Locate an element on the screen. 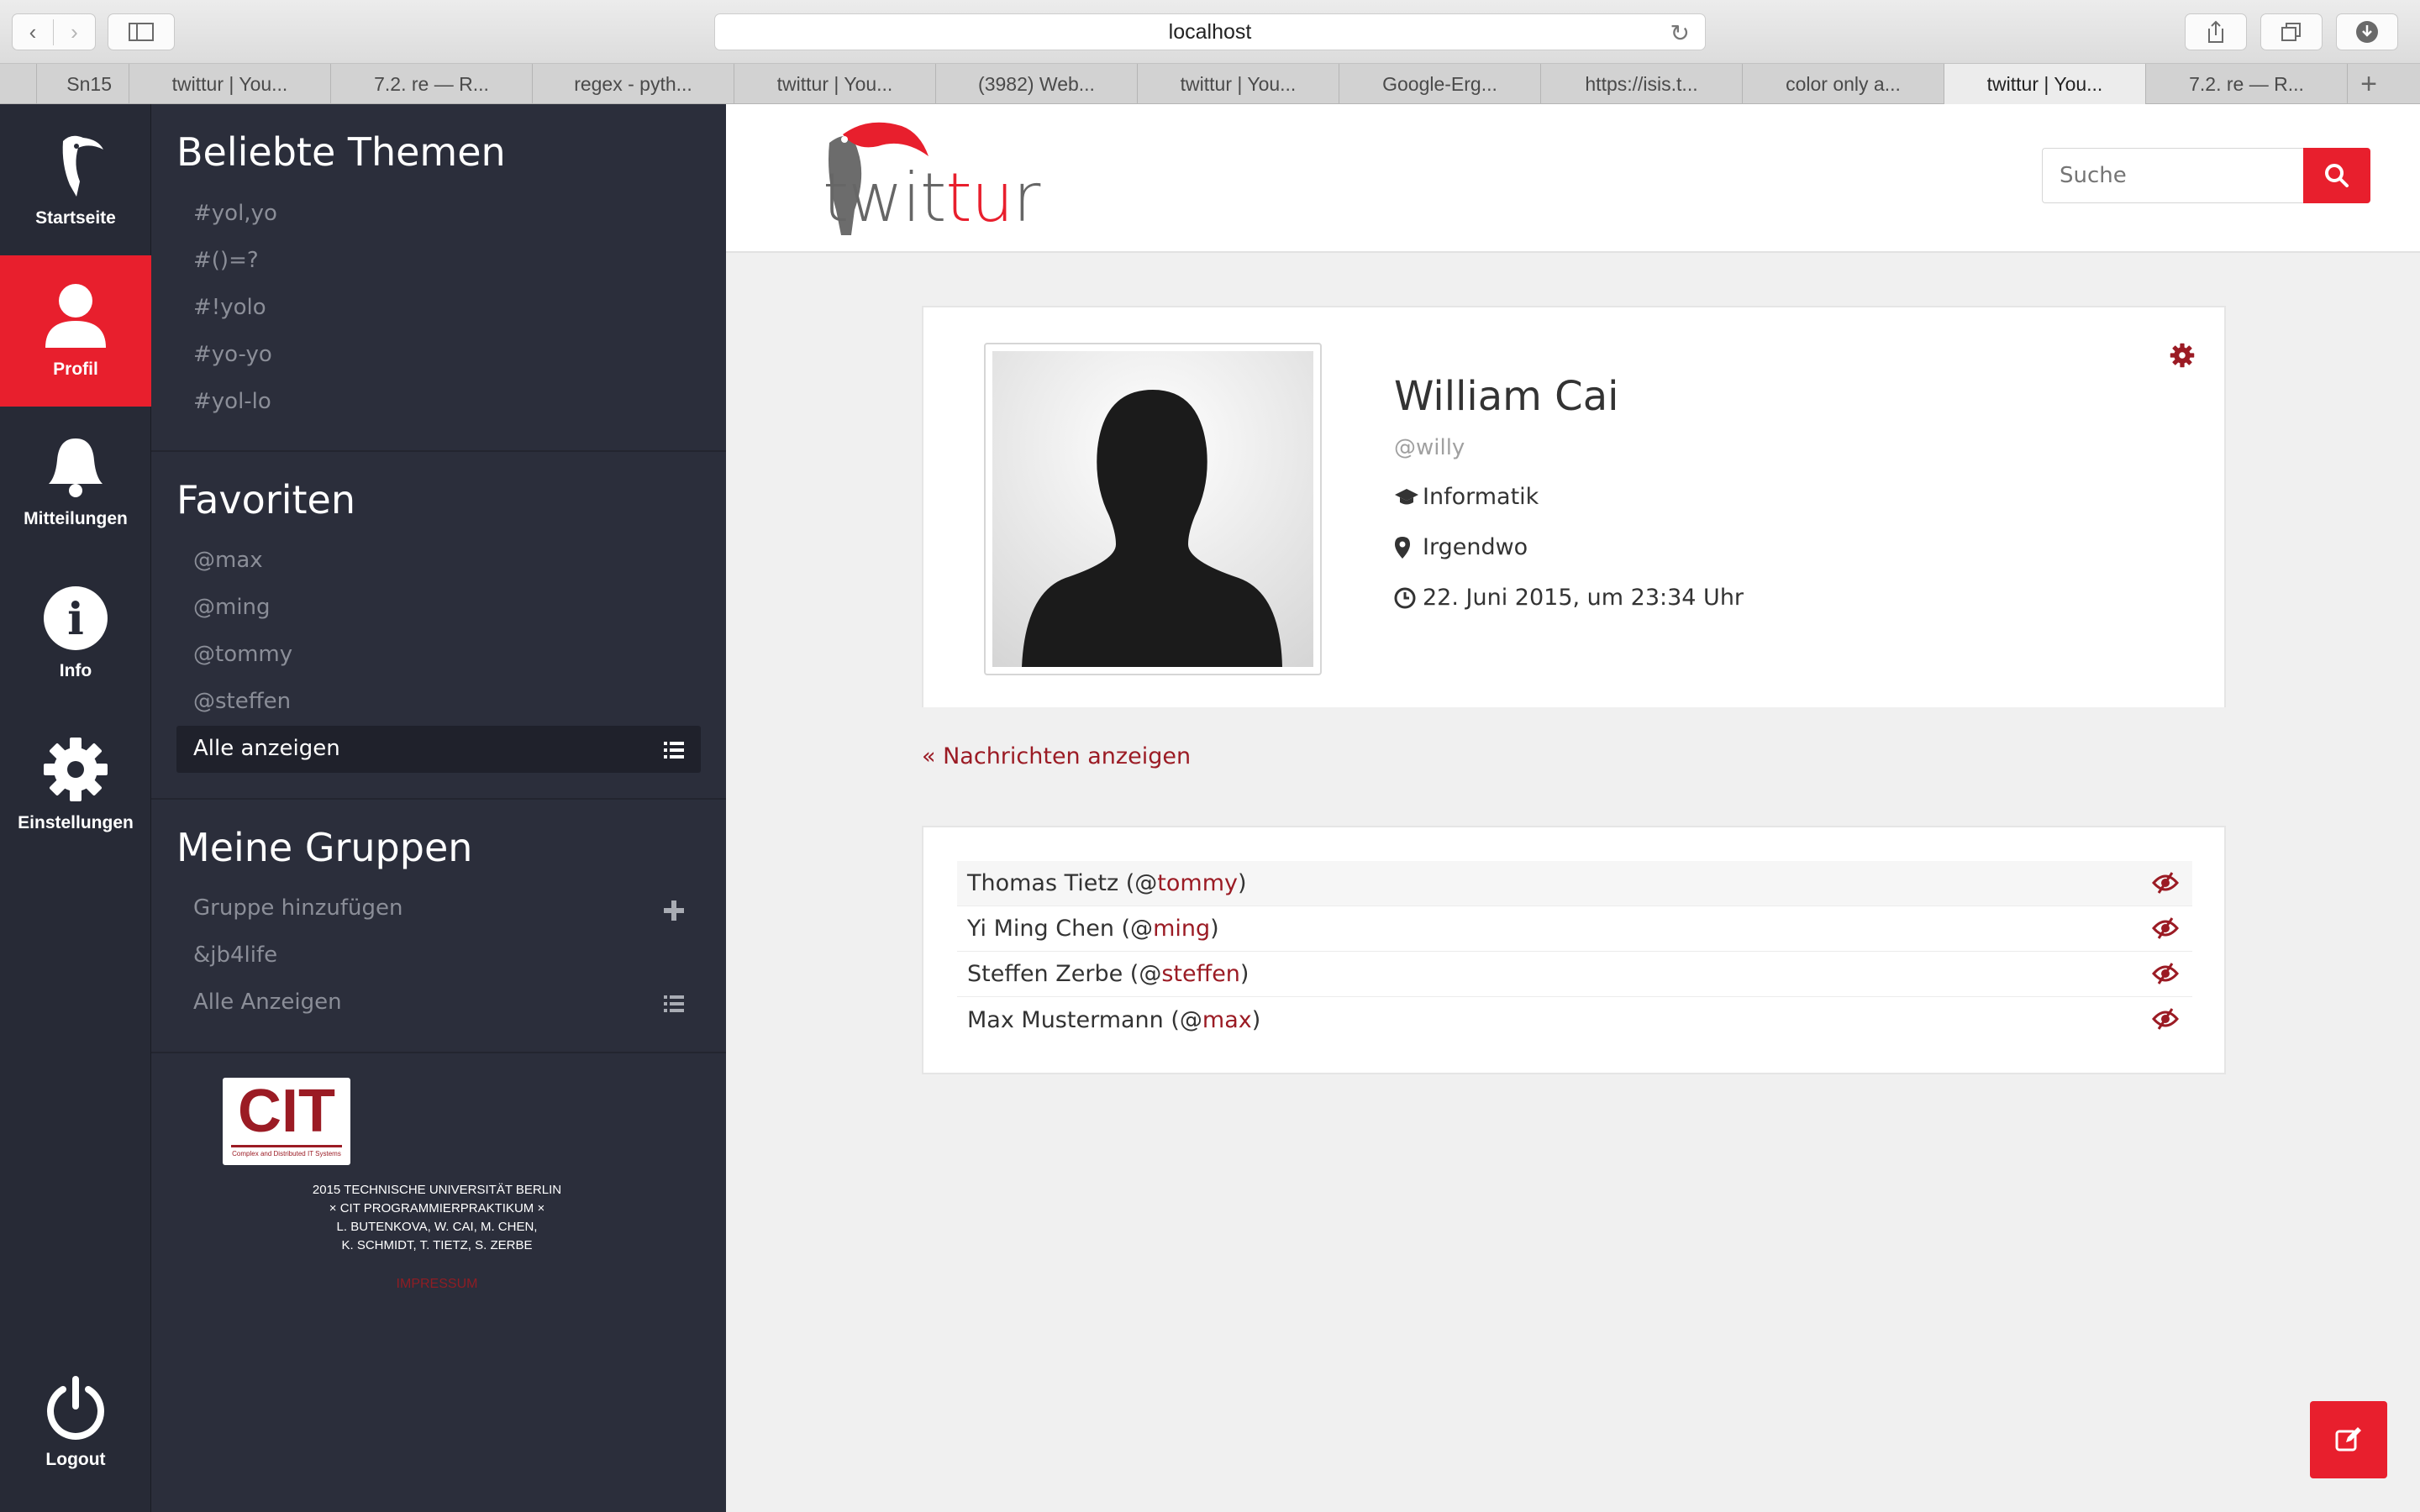 This screenshot has height=1512, width=2420. search-button is located at coordinates (2336, 175).